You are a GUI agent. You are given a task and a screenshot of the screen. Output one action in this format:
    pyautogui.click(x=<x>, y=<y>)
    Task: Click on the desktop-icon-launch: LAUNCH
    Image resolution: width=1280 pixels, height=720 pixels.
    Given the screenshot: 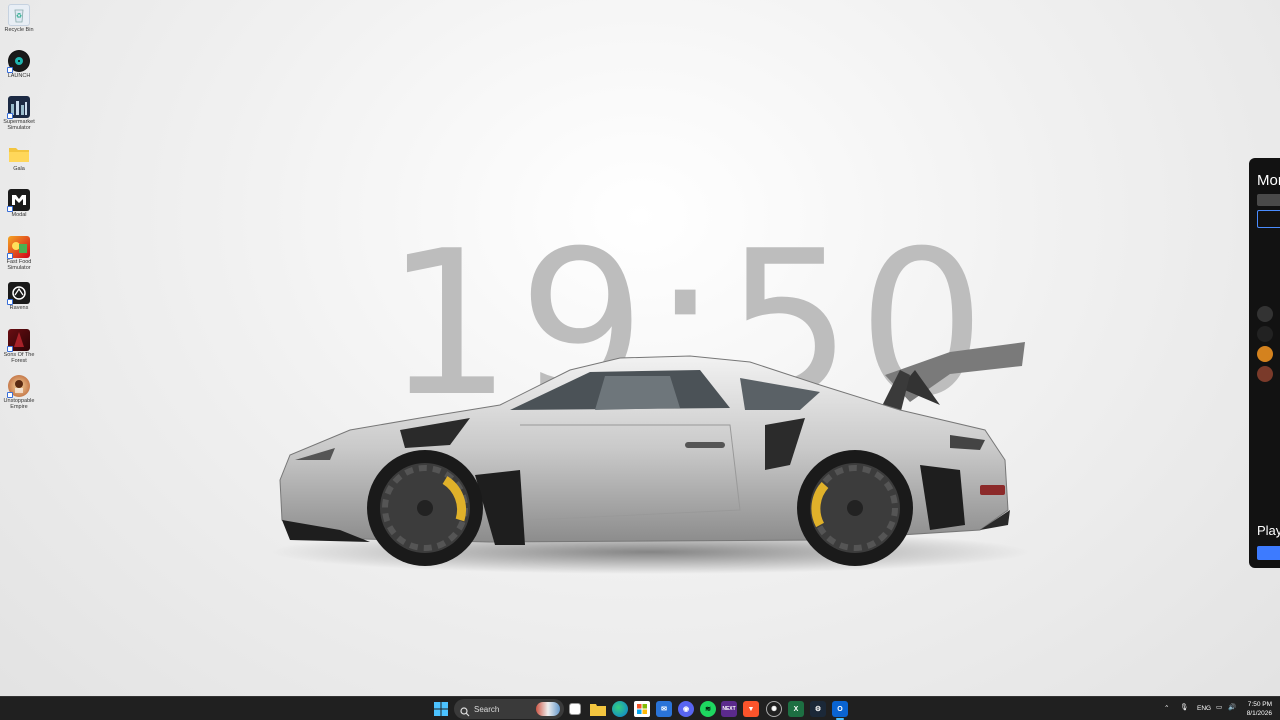 What is the action you would take?
    pyautogui.click(x=19, y=64)
    